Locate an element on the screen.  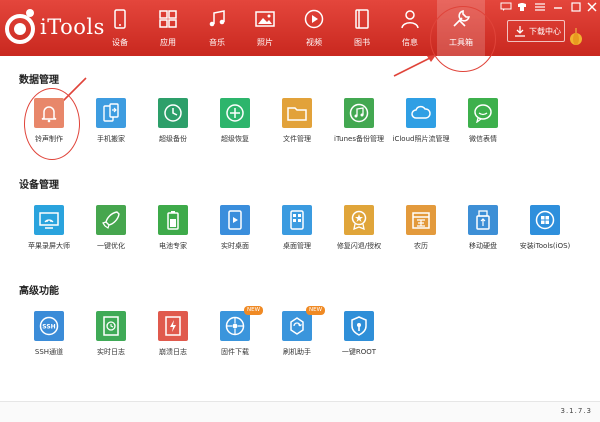
tile-lunar-calendar: 农历 is located at coordinates (421, 237).